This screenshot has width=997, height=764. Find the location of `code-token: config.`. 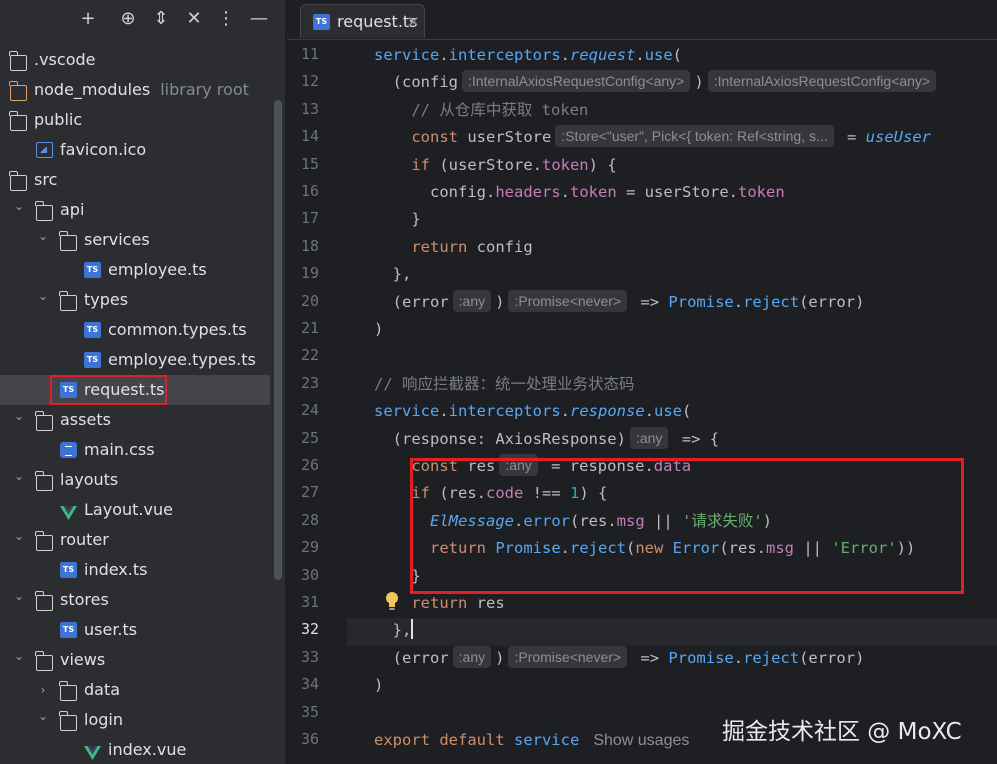

code-token: config. is located at coordinates (435, 192).